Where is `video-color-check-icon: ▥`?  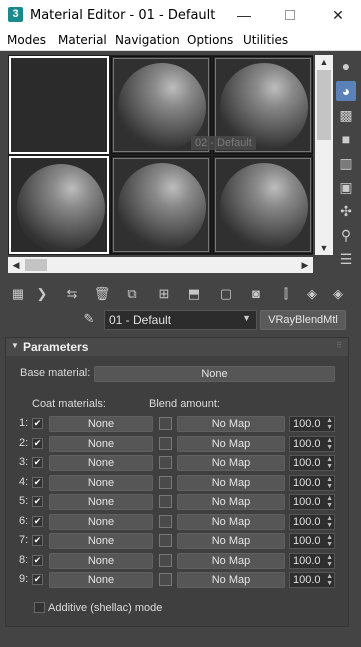
video-color-check-icon: ▥ is located at coordinates (346, 163).